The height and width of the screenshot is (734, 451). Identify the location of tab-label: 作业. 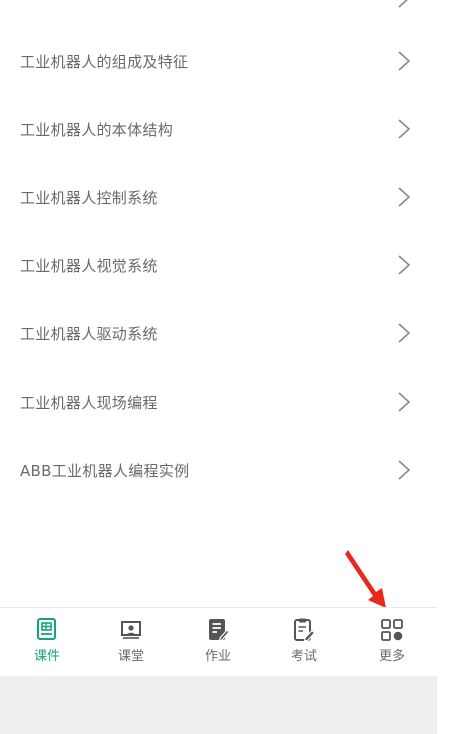
(217, 656).